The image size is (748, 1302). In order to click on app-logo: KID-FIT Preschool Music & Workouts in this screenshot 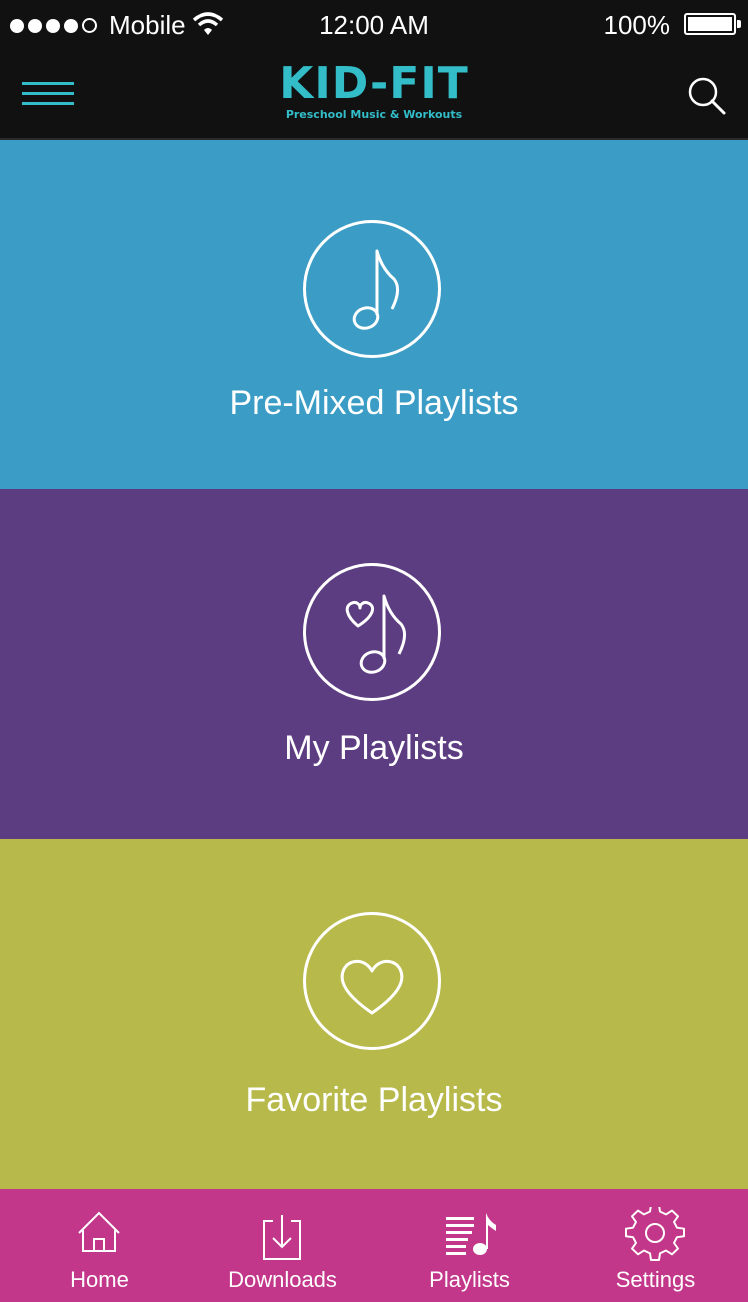, I will do `click(374, 90)`.